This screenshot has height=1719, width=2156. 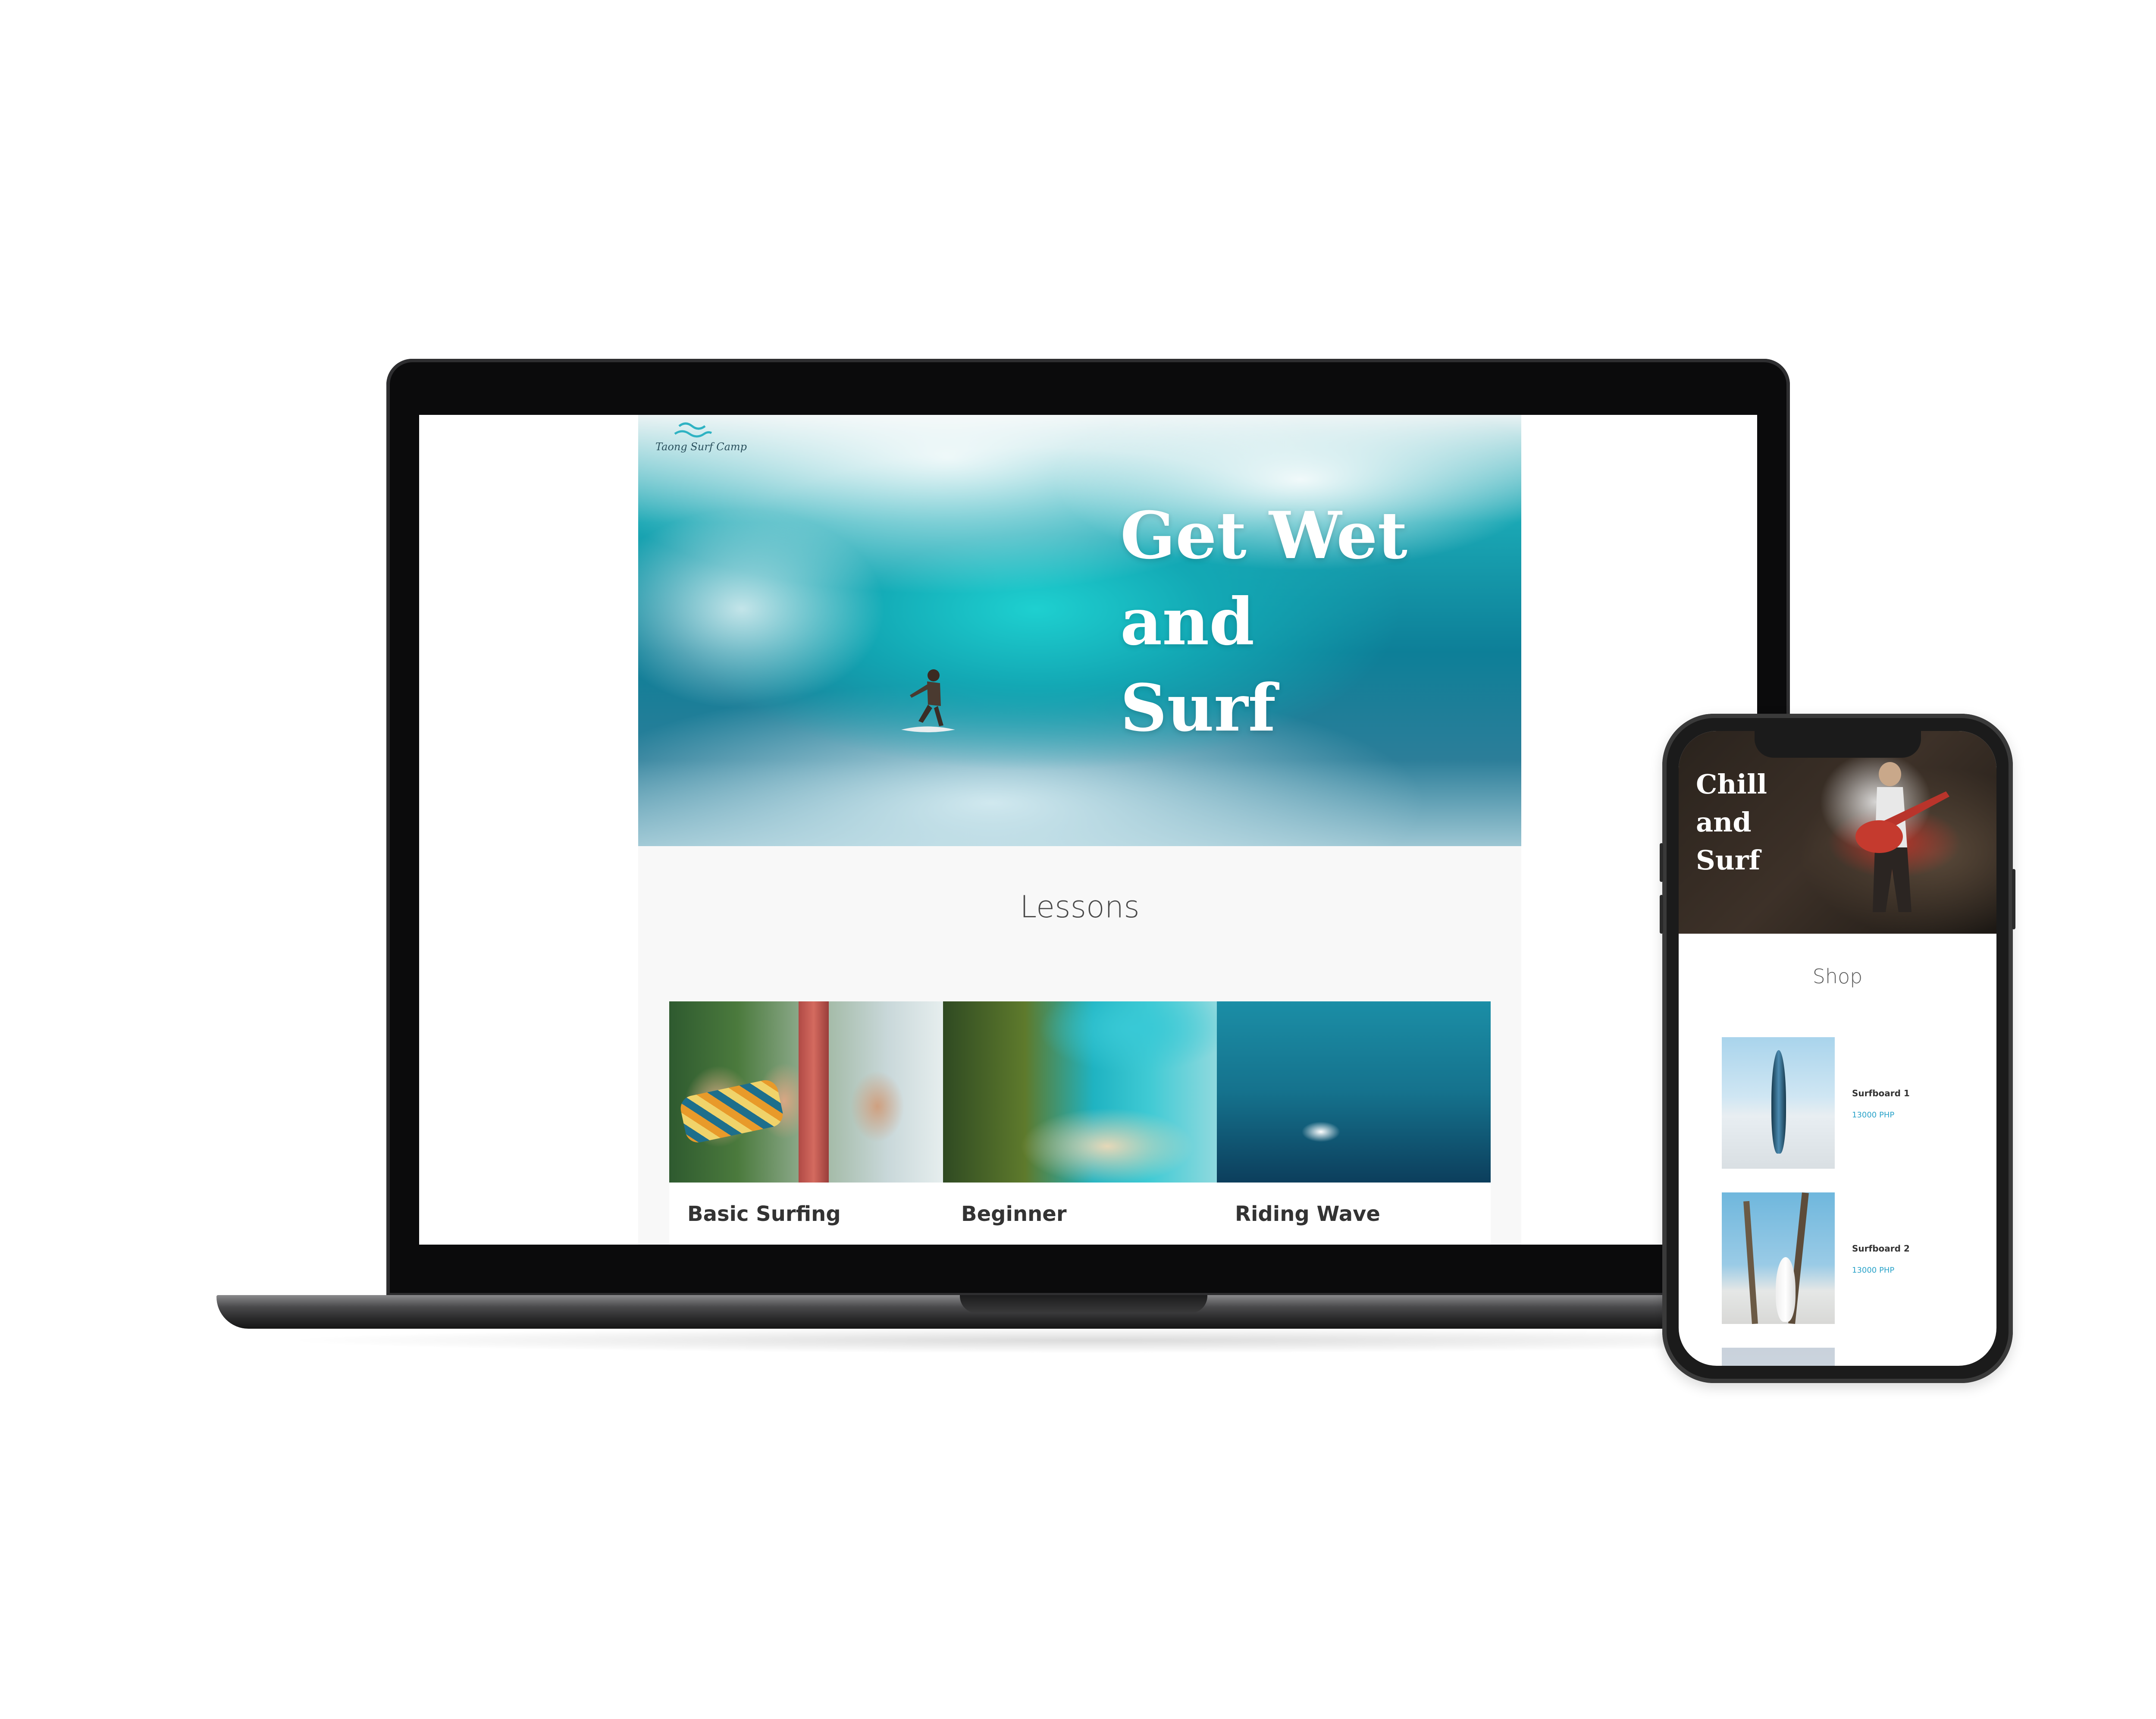 I want to click on wave-logo-icon, so click(x=693, y=430).